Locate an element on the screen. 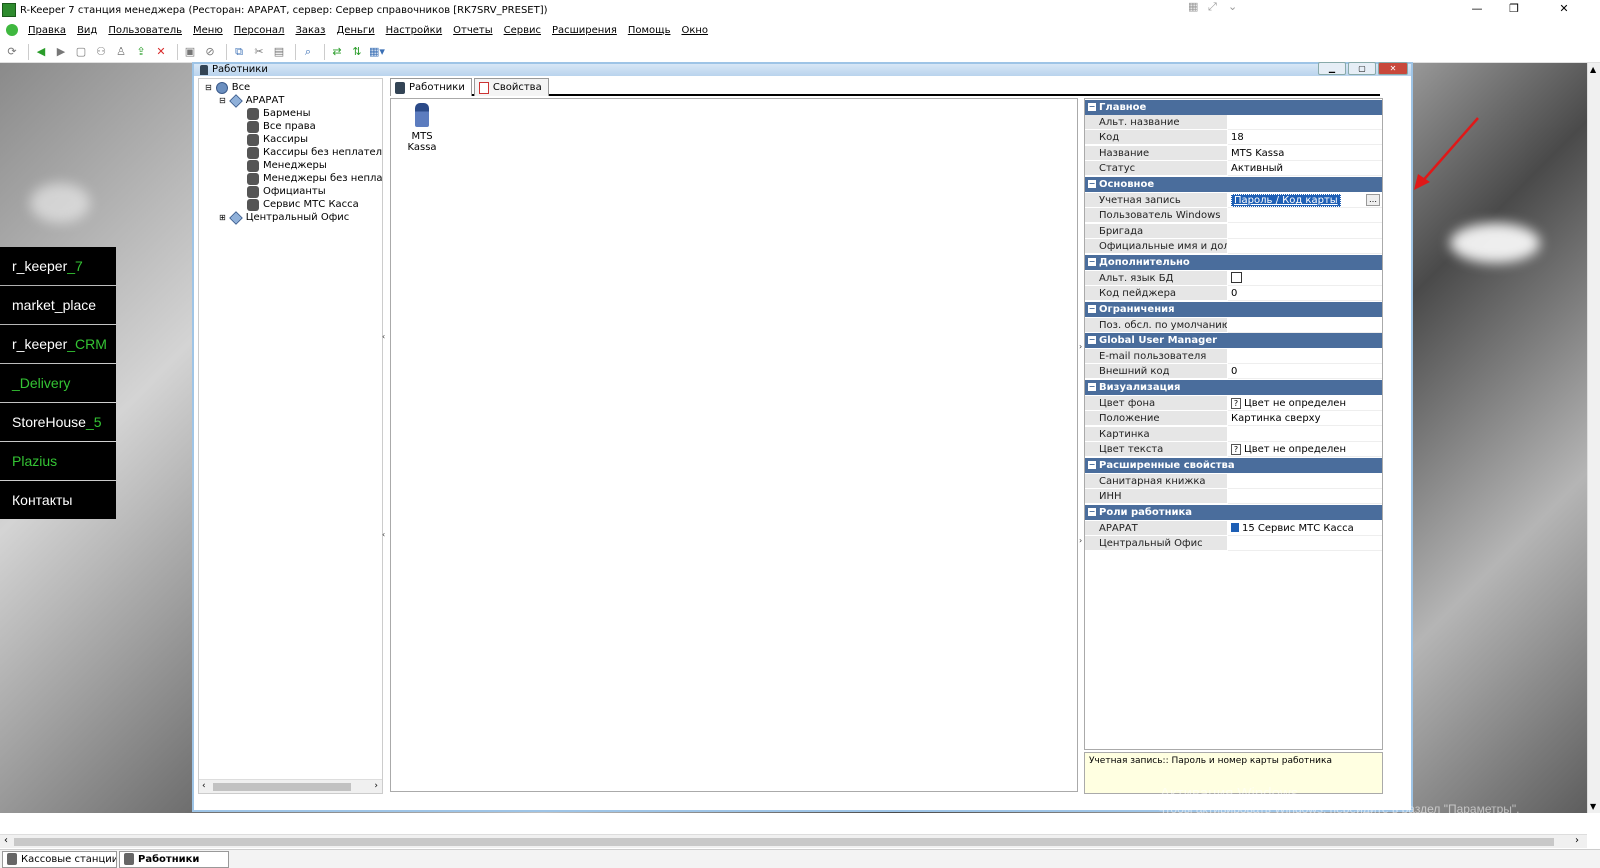 The width and height of the screenshot is (1600, 868). sync-icon: ⇅ is located at coordinates (357, 52).